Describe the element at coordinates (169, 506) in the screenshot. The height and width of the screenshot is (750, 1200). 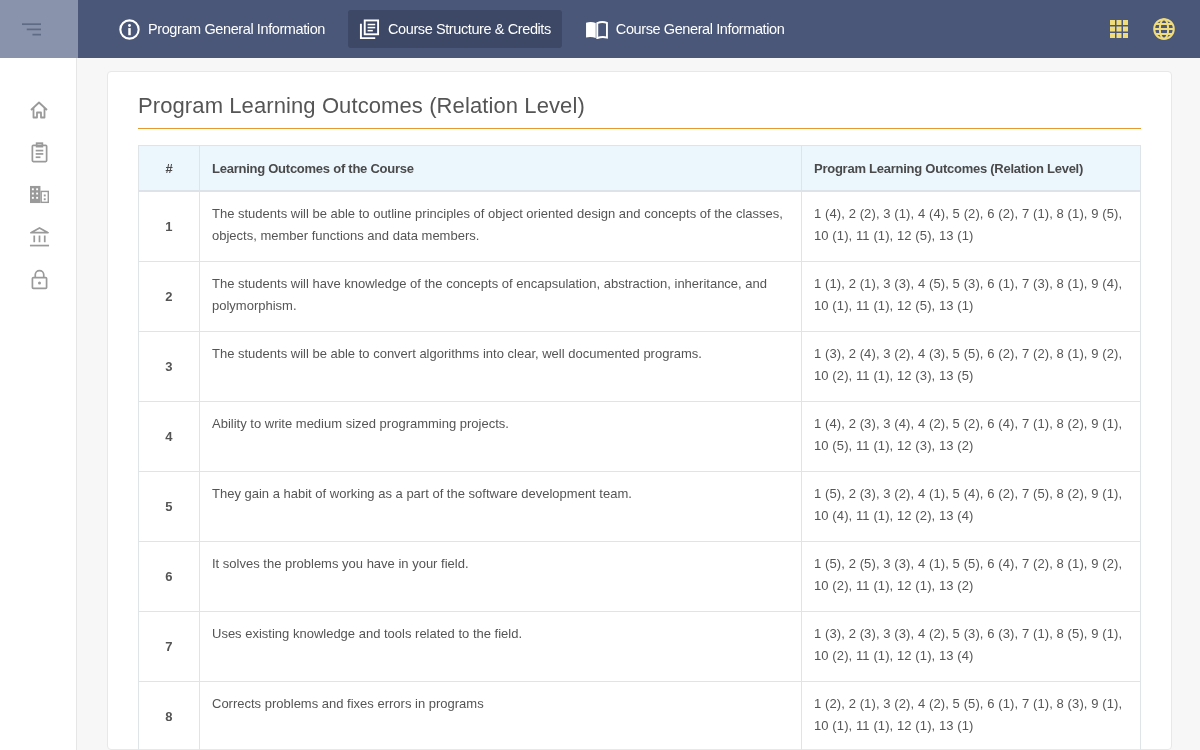
I see `table-cell: 5` at that location.